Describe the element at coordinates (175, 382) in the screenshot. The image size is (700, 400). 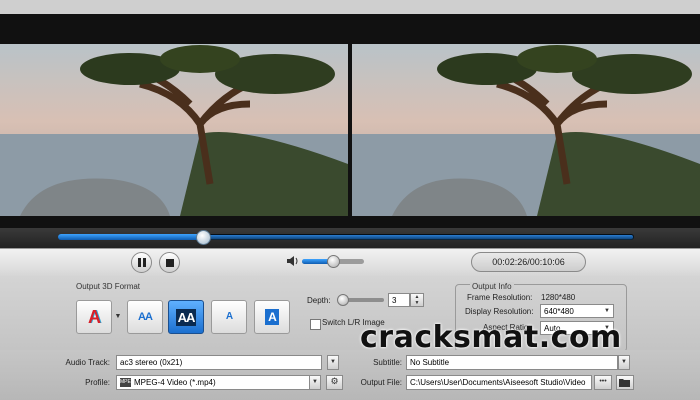
I see `profile-value: MPEG-4 Video (*.mp4)` at that location.